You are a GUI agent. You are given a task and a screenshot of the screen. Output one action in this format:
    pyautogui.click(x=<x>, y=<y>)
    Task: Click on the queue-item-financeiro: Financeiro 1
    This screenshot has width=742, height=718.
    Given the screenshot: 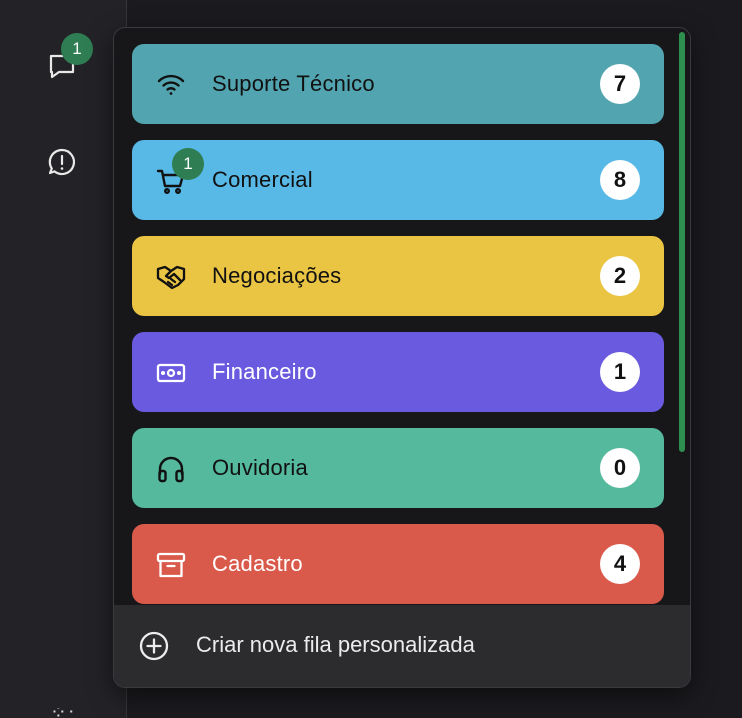 What is the action you would take?
    pyautogui.click(x=398, y=372)
    